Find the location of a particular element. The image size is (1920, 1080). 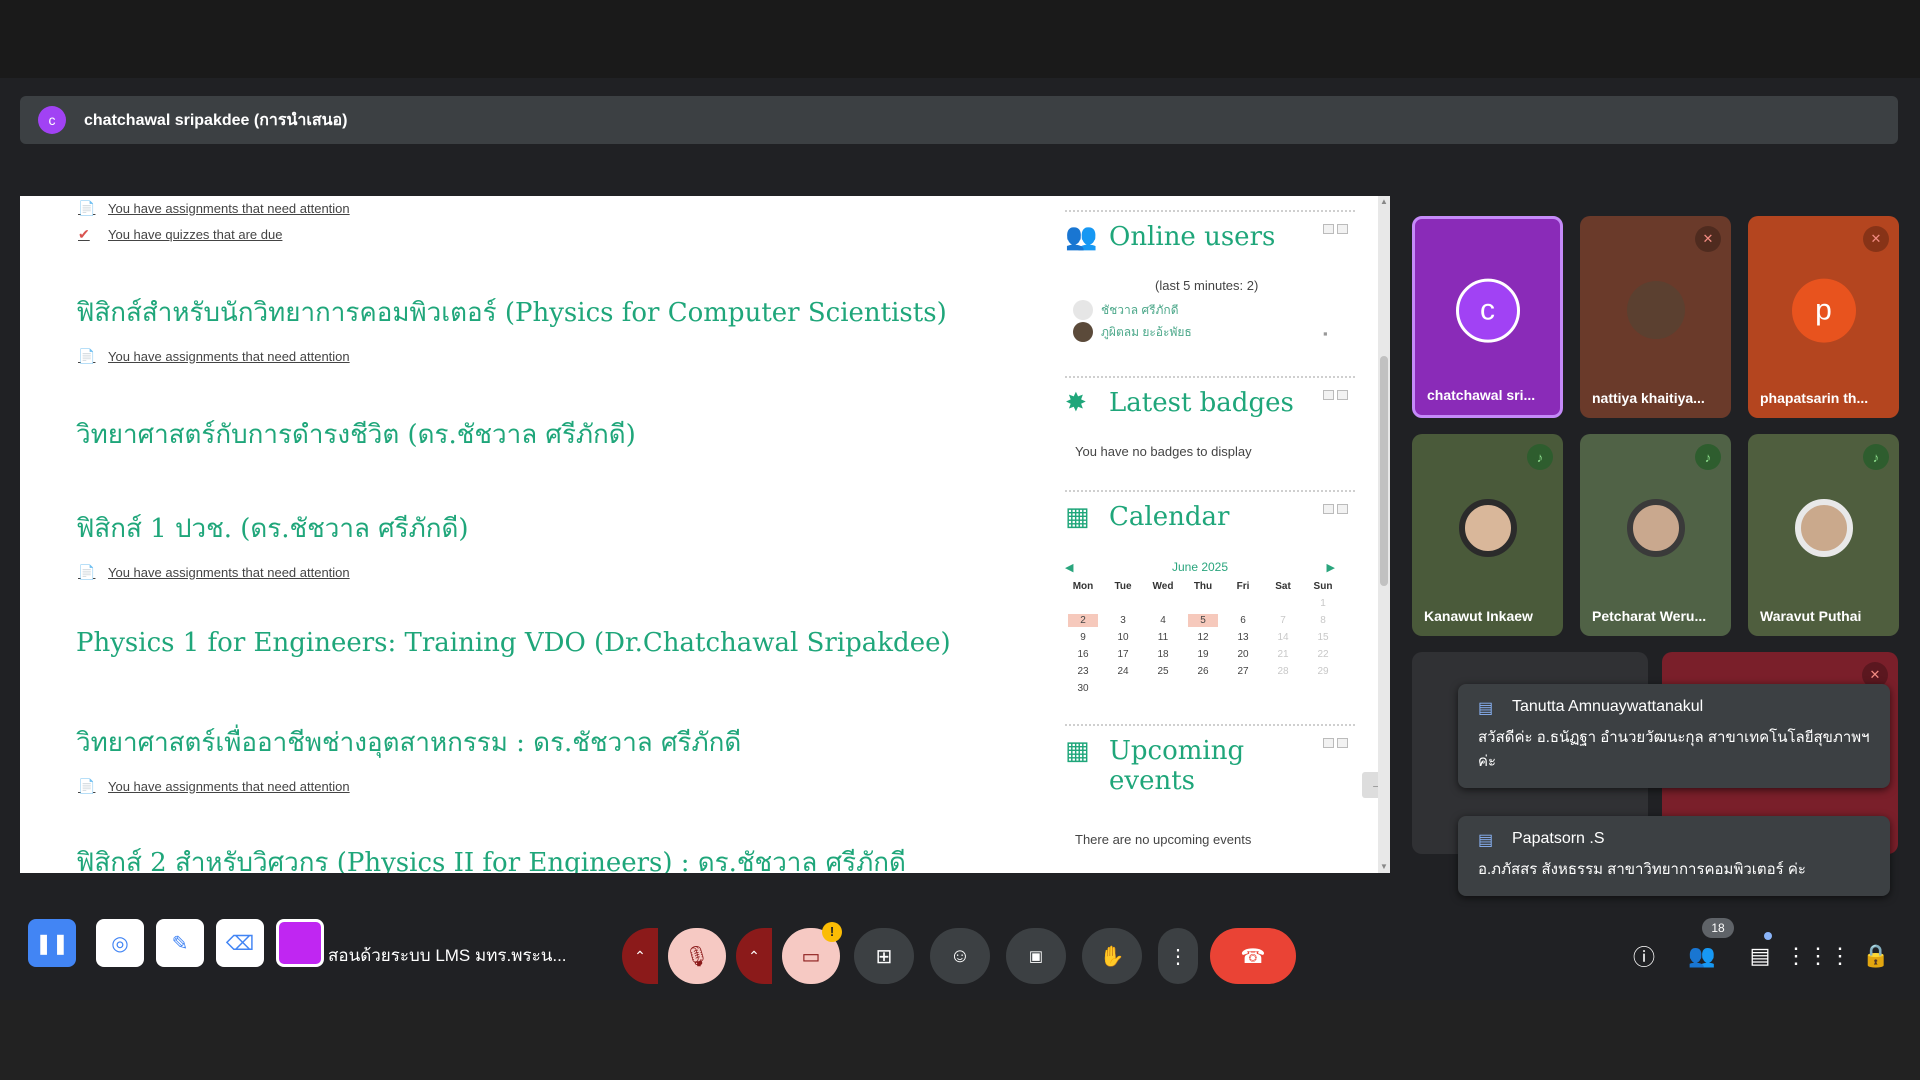

divider is located at coordinates (1210, 491).